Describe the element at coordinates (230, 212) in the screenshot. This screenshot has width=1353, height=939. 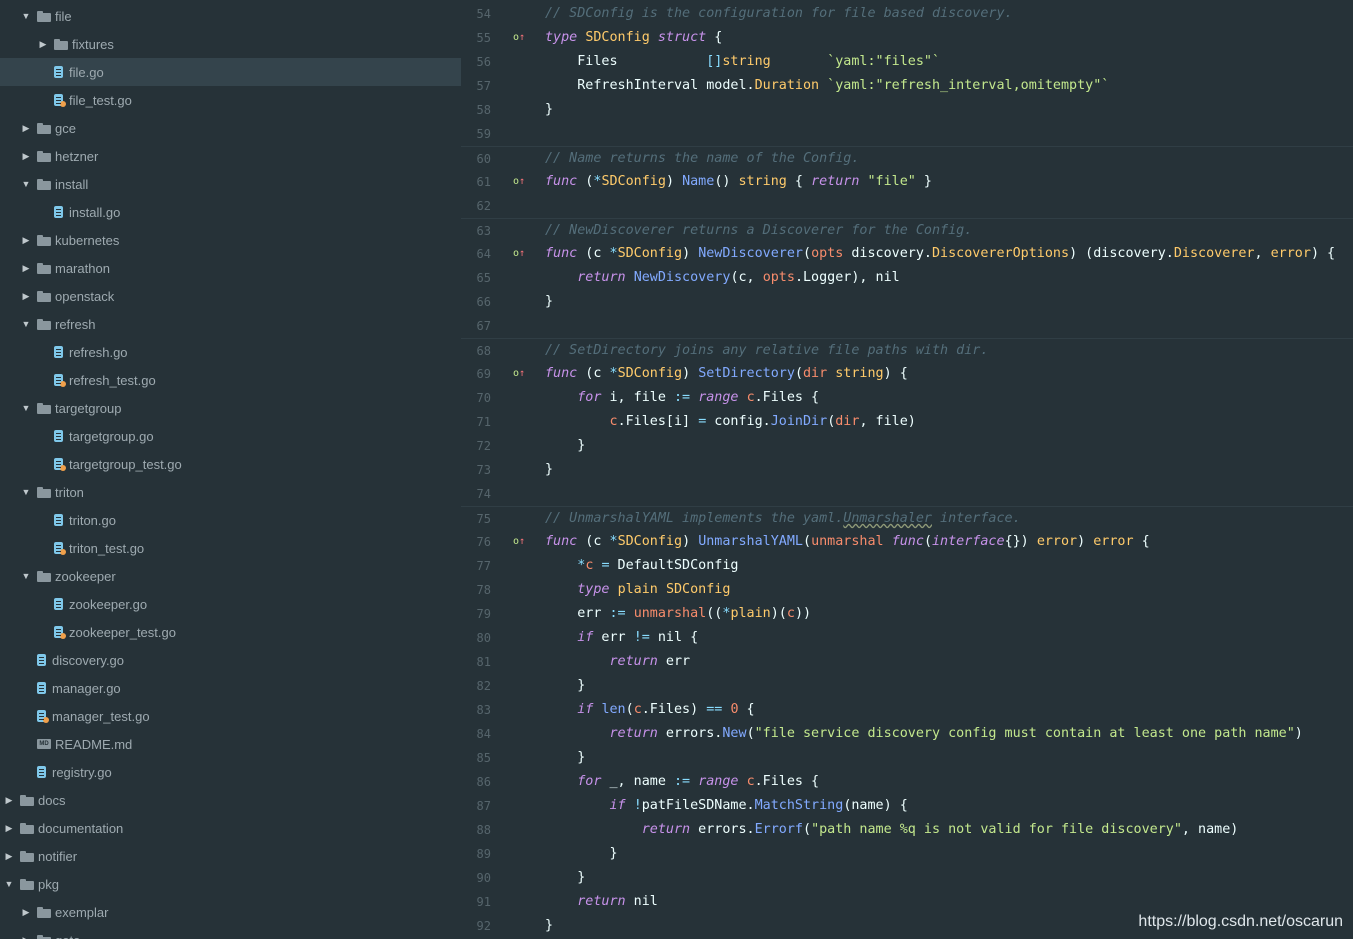
I see `tree-file: install.go` at that location.